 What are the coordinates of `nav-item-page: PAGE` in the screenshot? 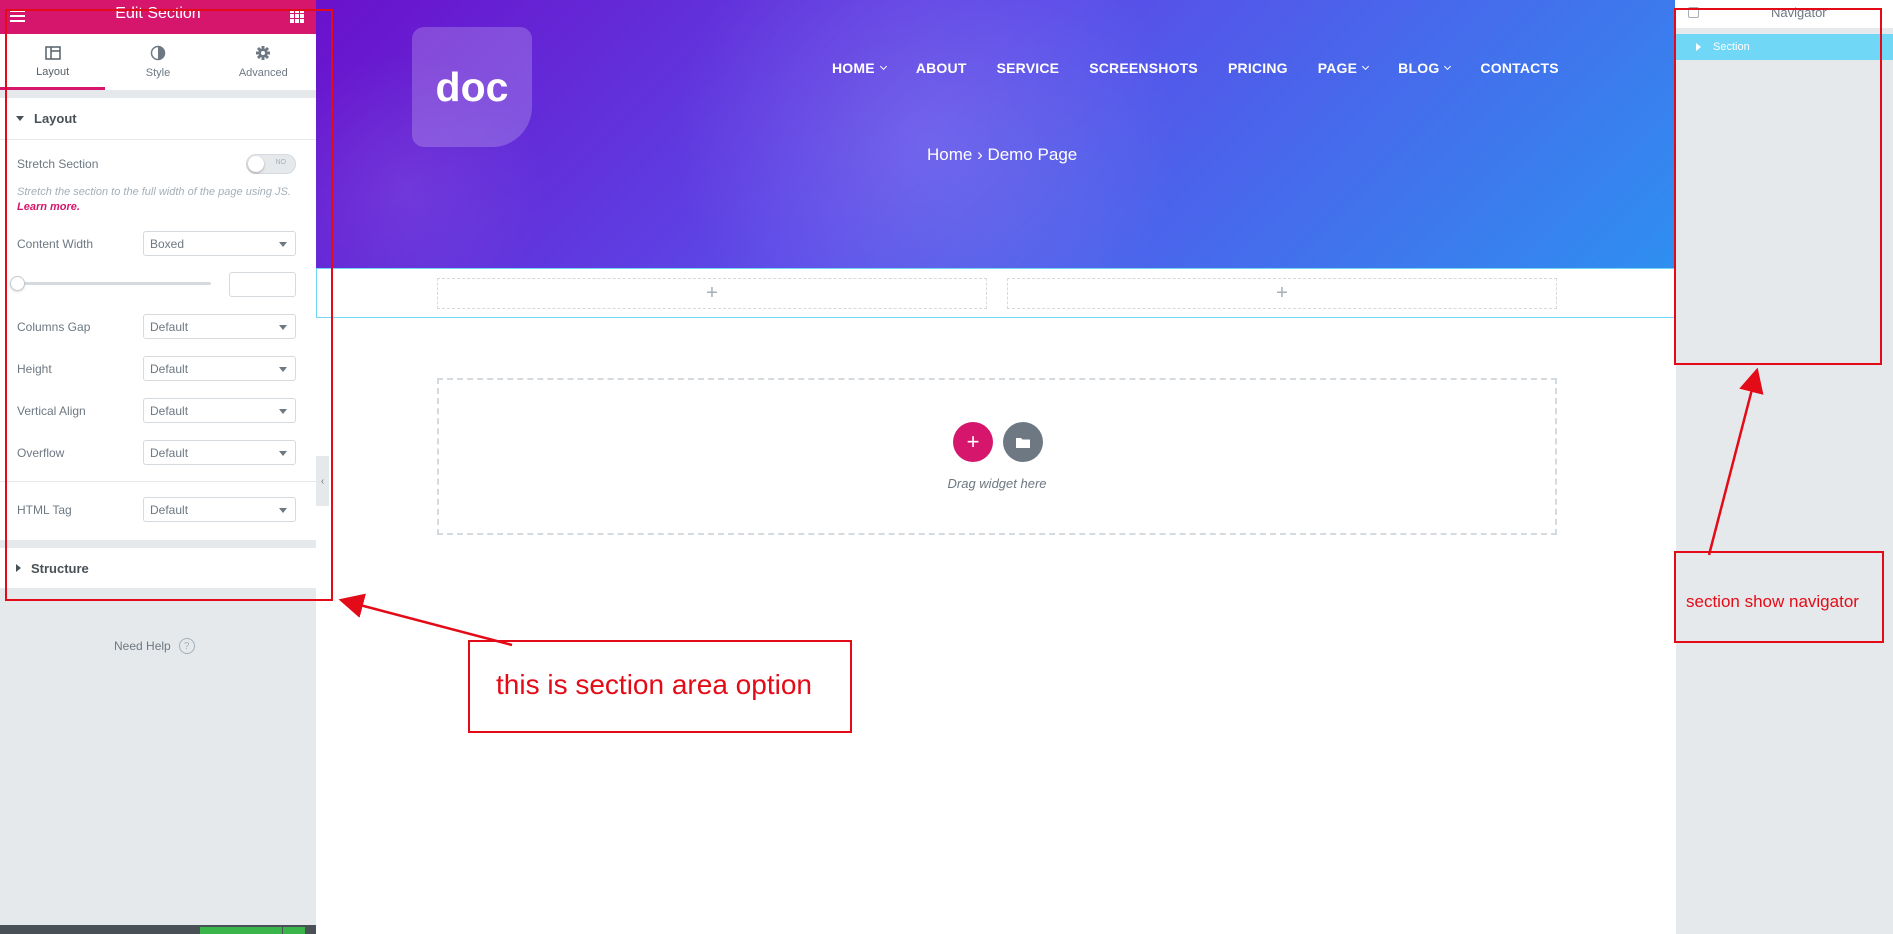 It's located at (1343, 68).